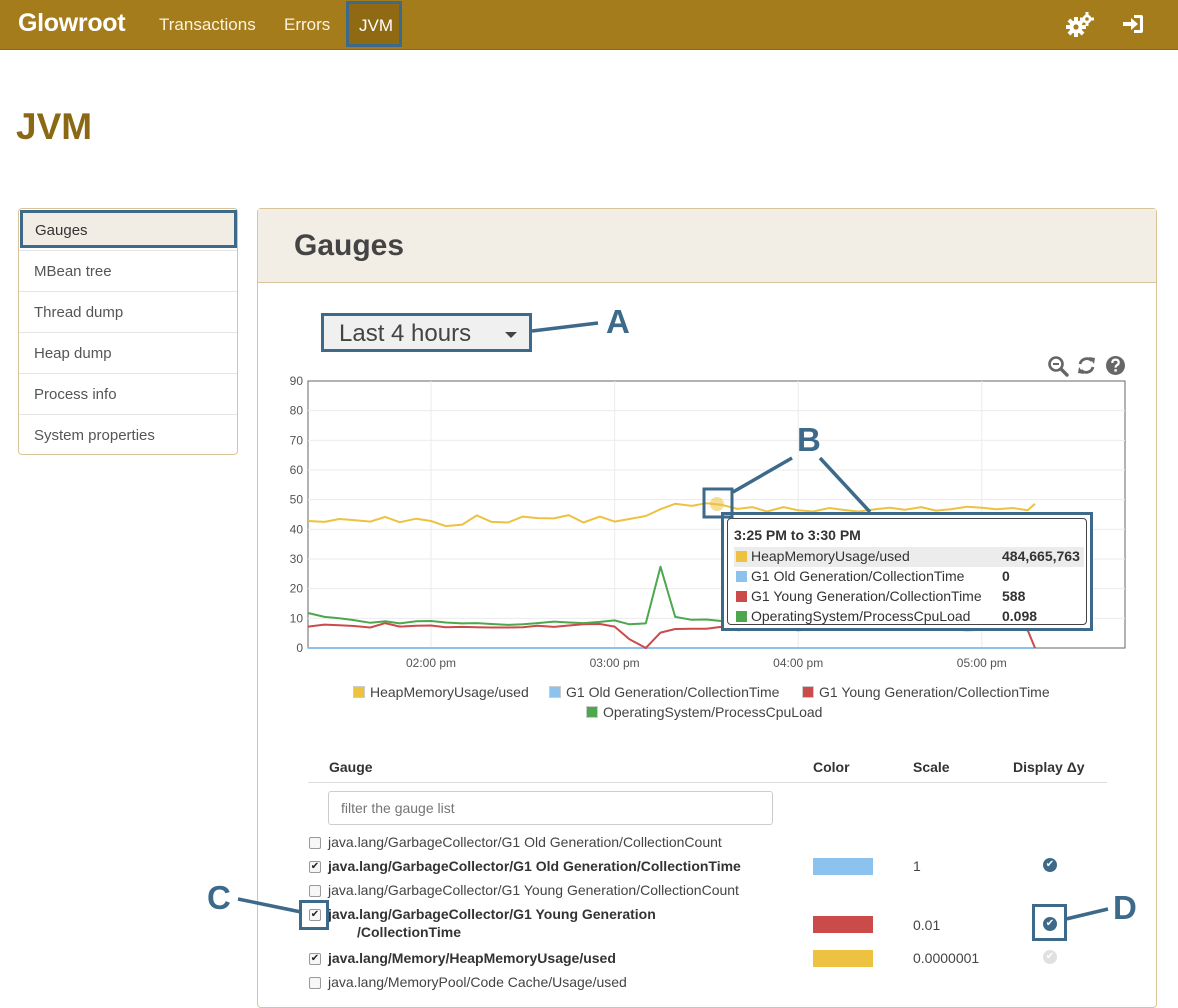 This screenshot has width=1178, height=1008. Describe the element at coordinates (618, 321) in the screenshot. I see `callout-a-label: A` at that location.